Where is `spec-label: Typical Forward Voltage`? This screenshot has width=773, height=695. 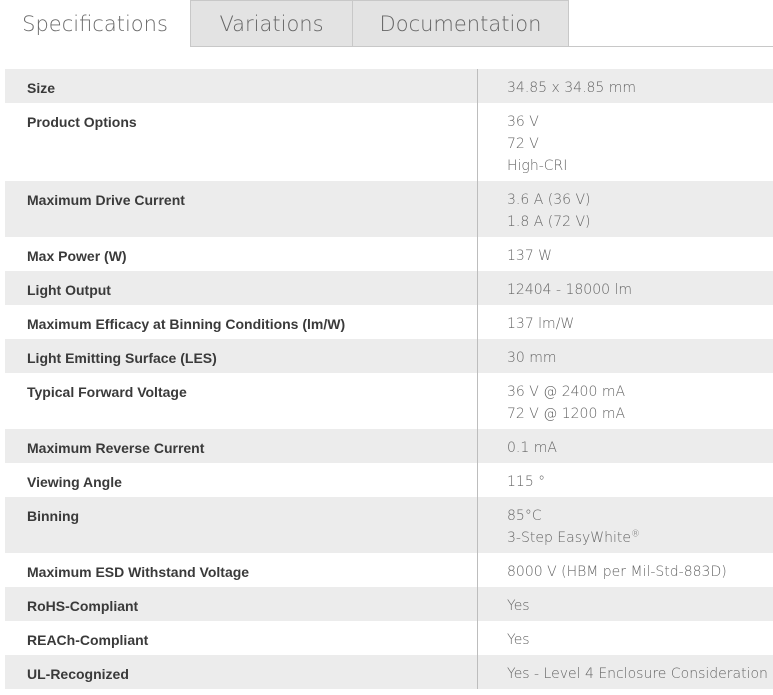
spec-label: Typical Forward Voltage is located at coordinates (241, 401).